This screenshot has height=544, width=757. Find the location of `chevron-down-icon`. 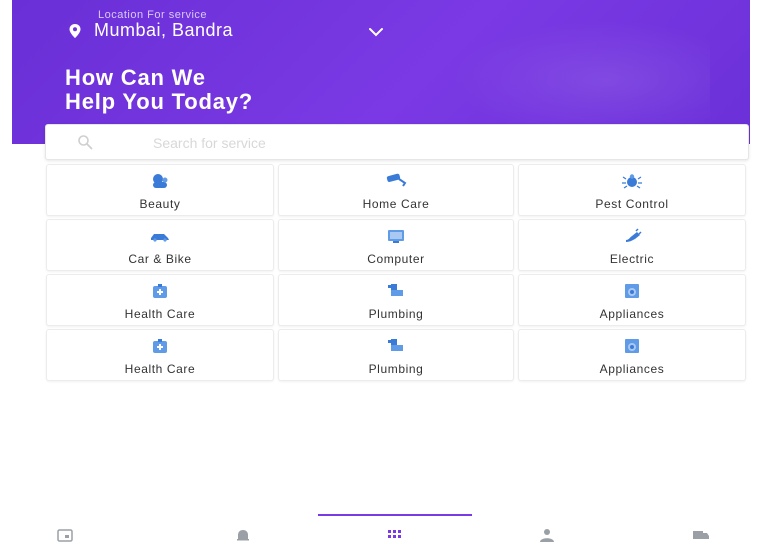

chevron-down-icon is located at coordinates (376, 32).